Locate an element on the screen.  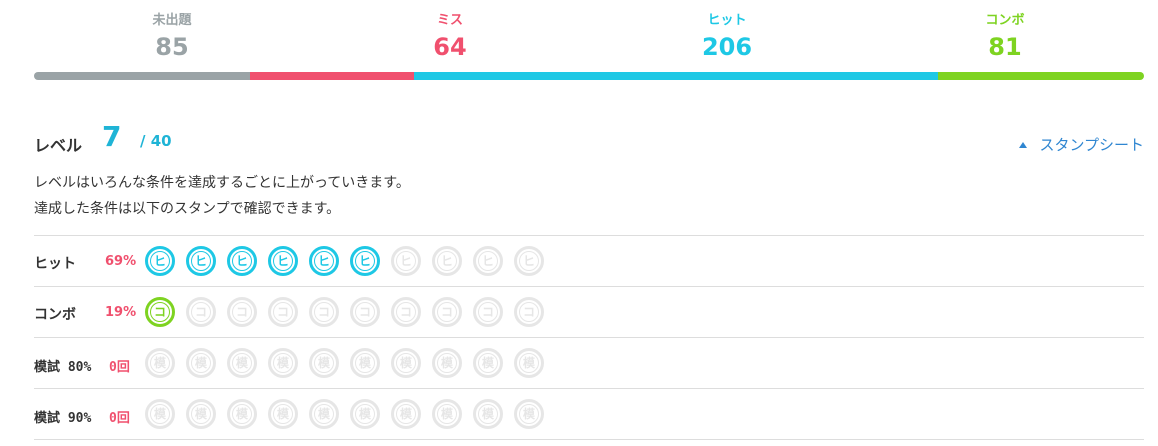
stat-label: ヒット is located at coordinates (727, 20).